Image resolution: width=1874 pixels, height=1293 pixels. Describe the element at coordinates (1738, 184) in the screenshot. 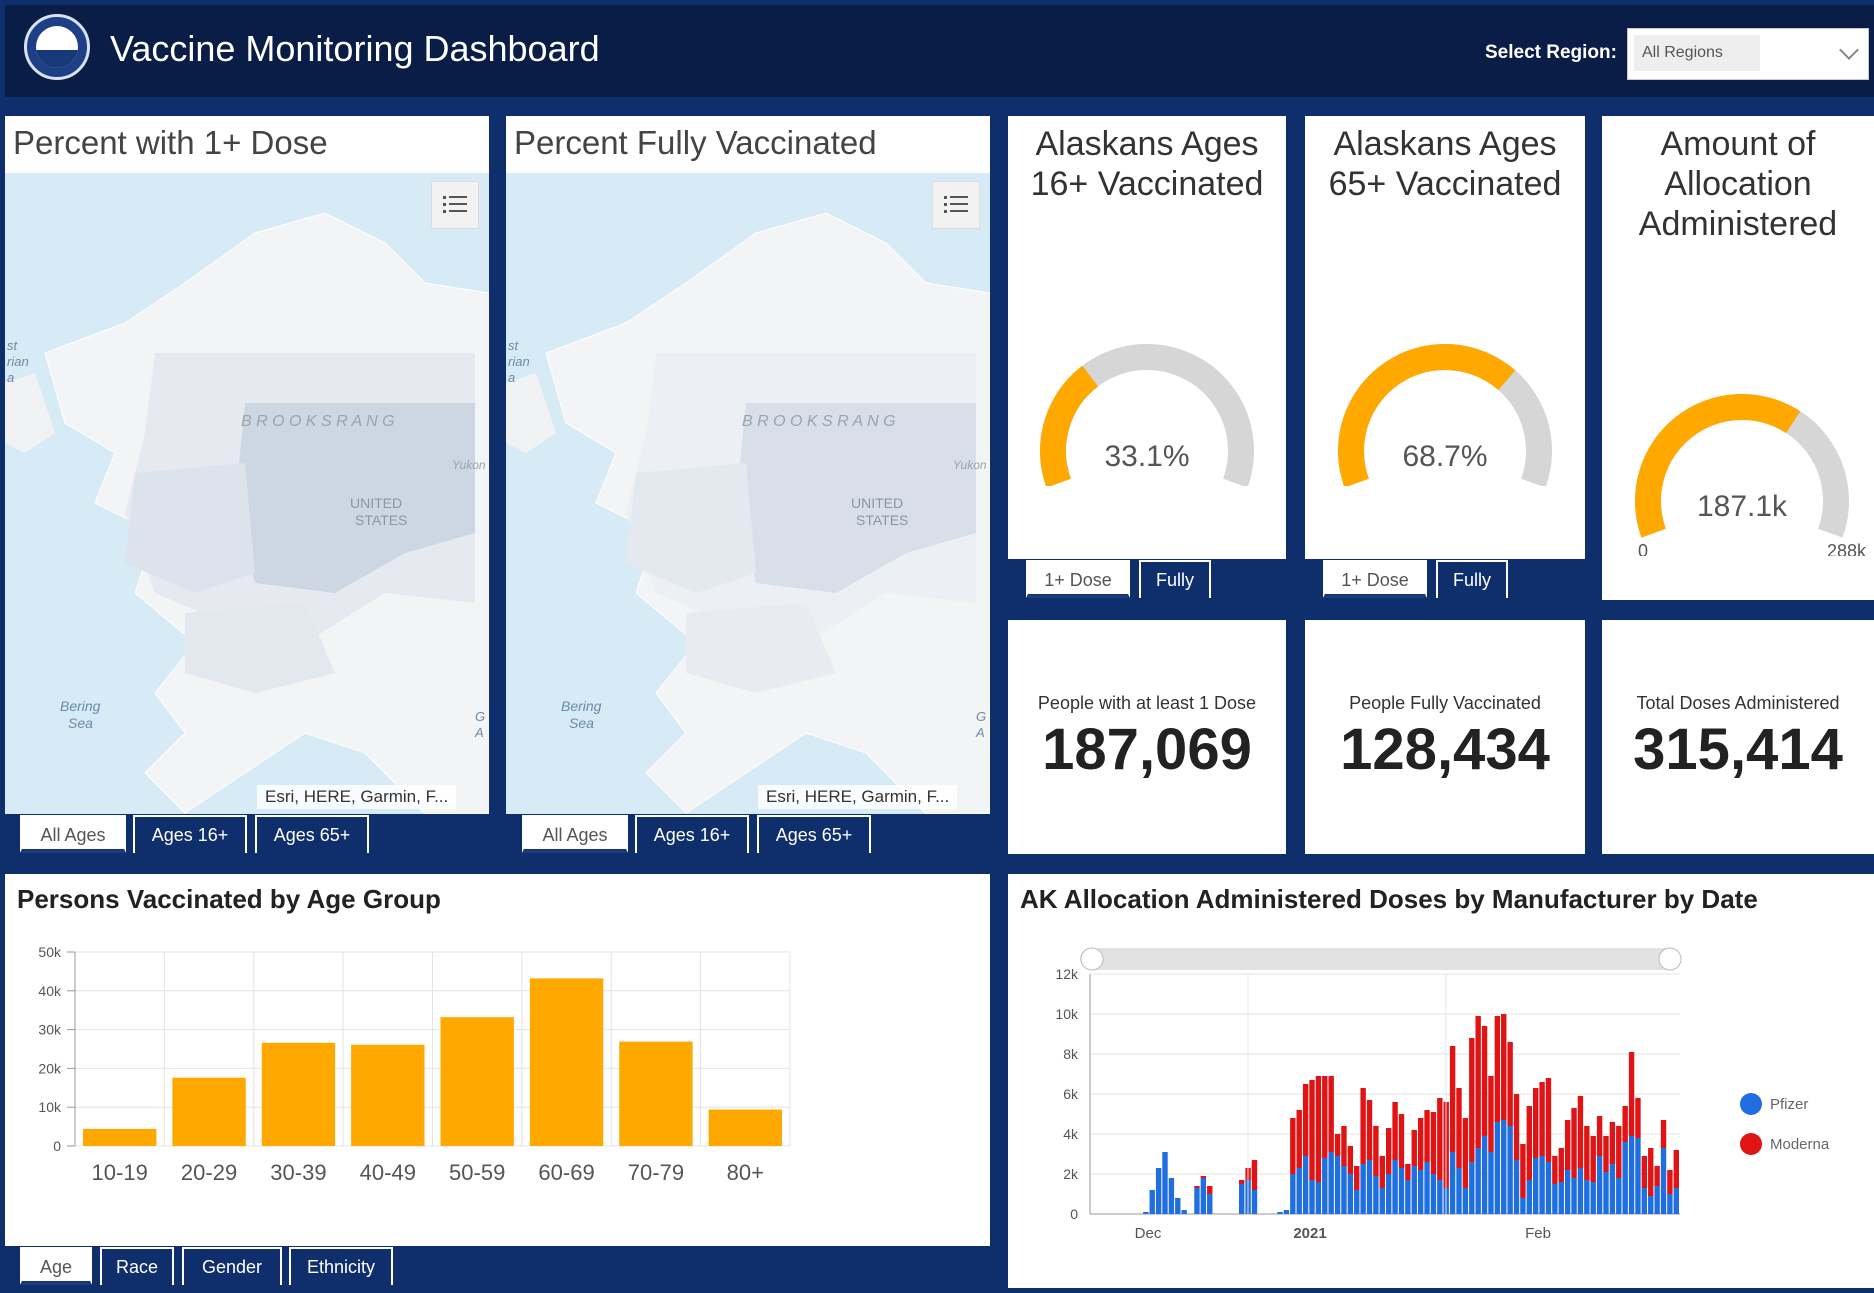

I see `gauge-title-line2: Allocation` at that location.